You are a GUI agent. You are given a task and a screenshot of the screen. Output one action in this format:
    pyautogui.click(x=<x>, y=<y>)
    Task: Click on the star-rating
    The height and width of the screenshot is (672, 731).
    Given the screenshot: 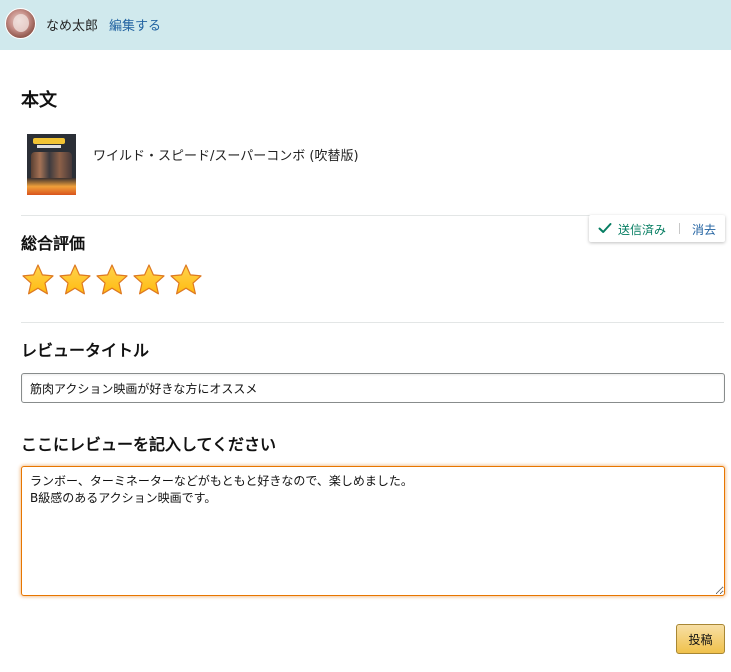 What is the action you would take?
    pyautogui.click(x=113, y=281)
    